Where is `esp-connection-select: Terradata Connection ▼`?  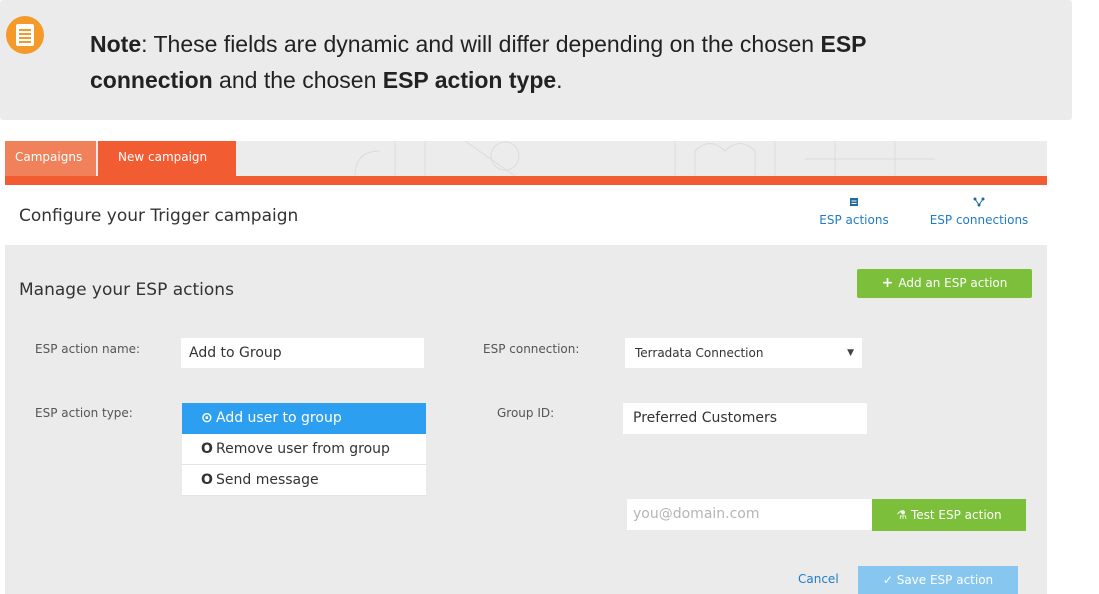 esp-connection-select: Terradata Connection ▼ is located at coordinates (743, 353).